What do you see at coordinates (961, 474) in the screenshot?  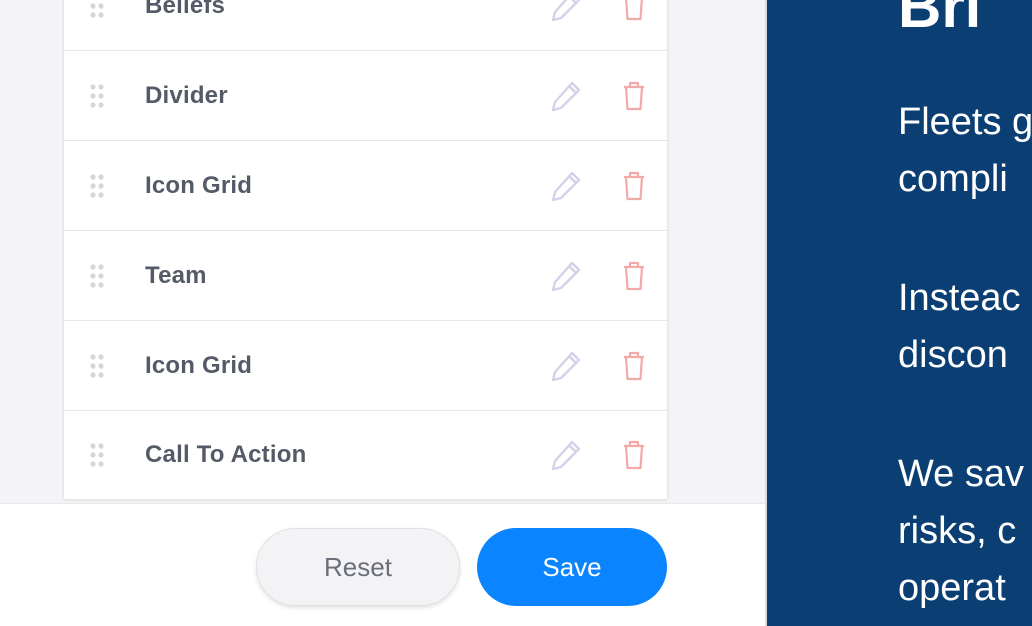 I see `preview-line: We sav` at bounding box center [961, 474].